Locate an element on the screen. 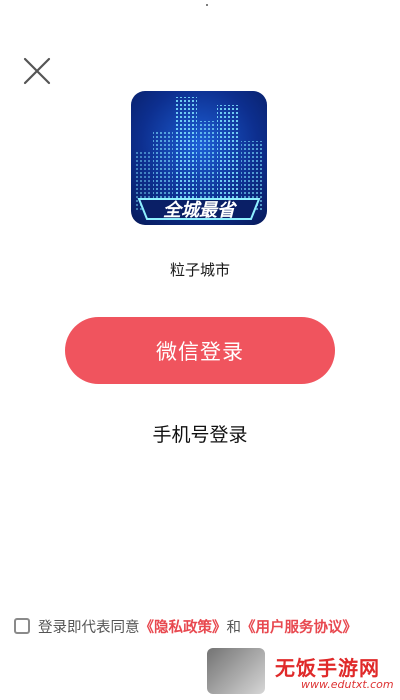  privacy-policy-link: 《隐私政策》 is located at coordinates (183, 626).